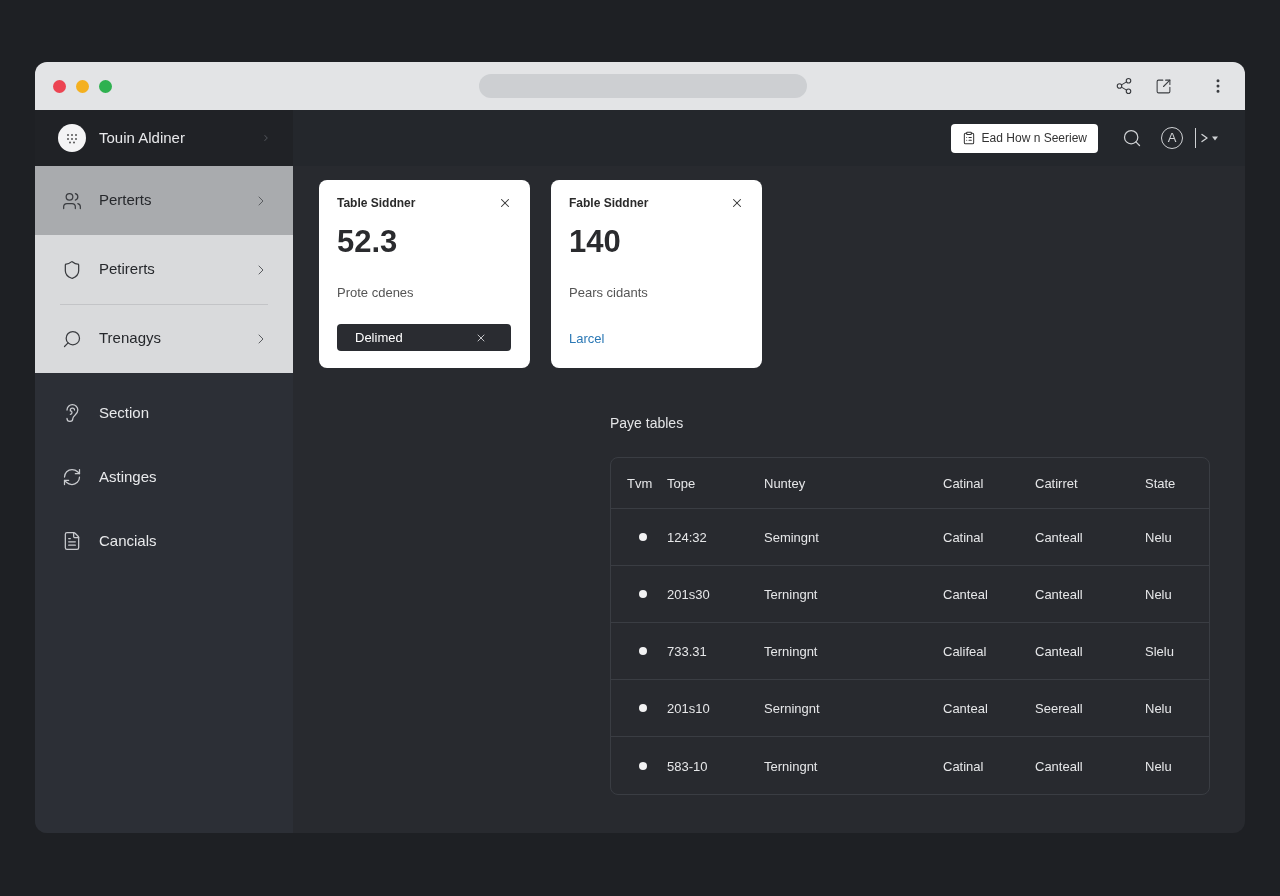 The width and height of the screenshot is (1280, 896). What do you see at coordinates (72, 338) in the screenshot?
I see `magnifier-icon` at bounding box center [72, 338].